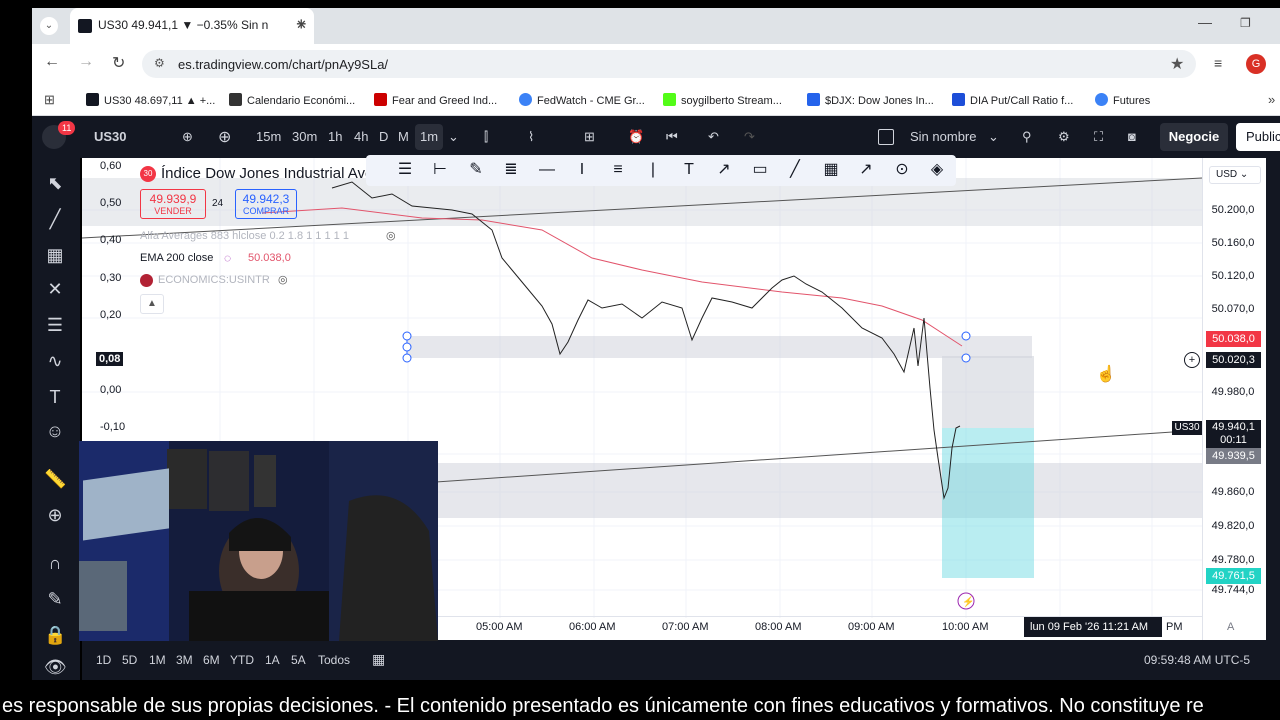 The width and height of the screenshot is (1280, 720). I want to click on date-range-icon: ⊢, so click(440, 170).